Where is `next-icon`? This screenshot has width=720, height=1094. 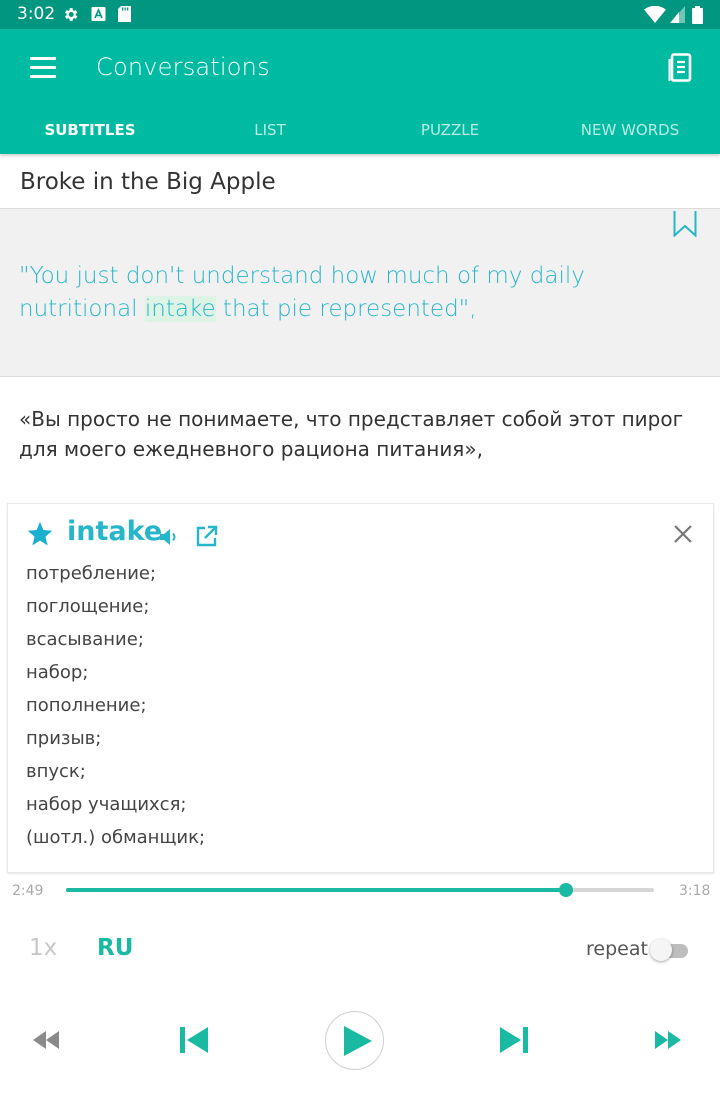 next-icon is located at coordinates (514, 1040).